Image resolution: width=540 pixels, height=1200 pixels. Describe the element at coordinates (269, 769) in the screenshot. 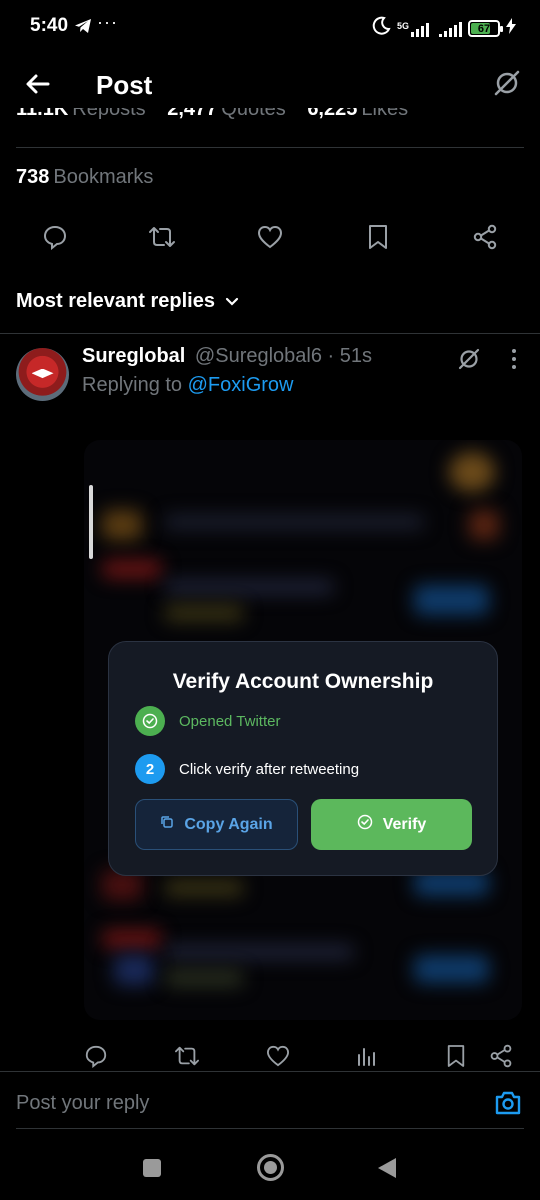

I see `step2-text: Click verify after retweeting` at that location.